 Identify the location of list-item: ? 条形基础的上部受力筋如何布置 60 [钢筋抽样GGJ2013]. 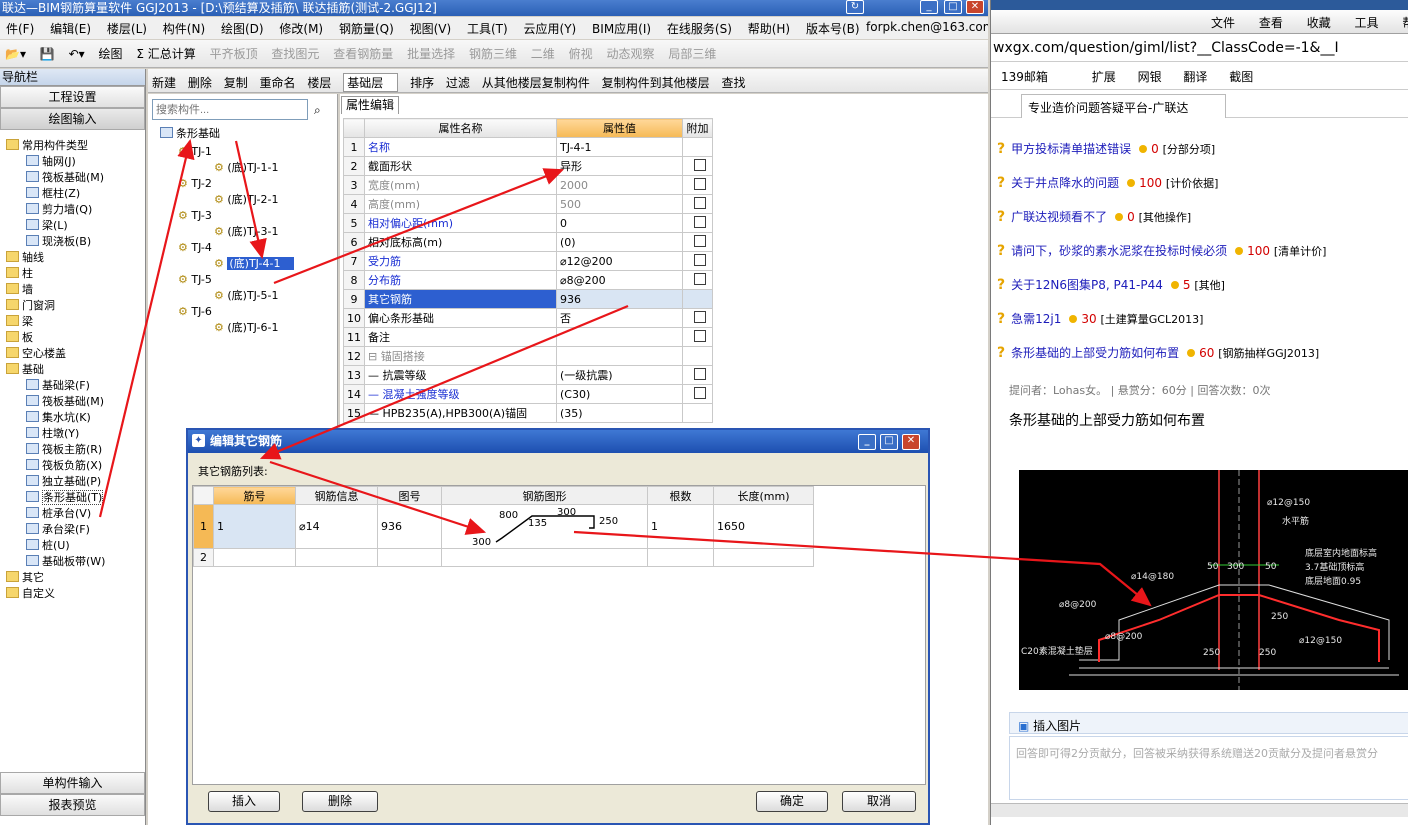
(1158, 352).